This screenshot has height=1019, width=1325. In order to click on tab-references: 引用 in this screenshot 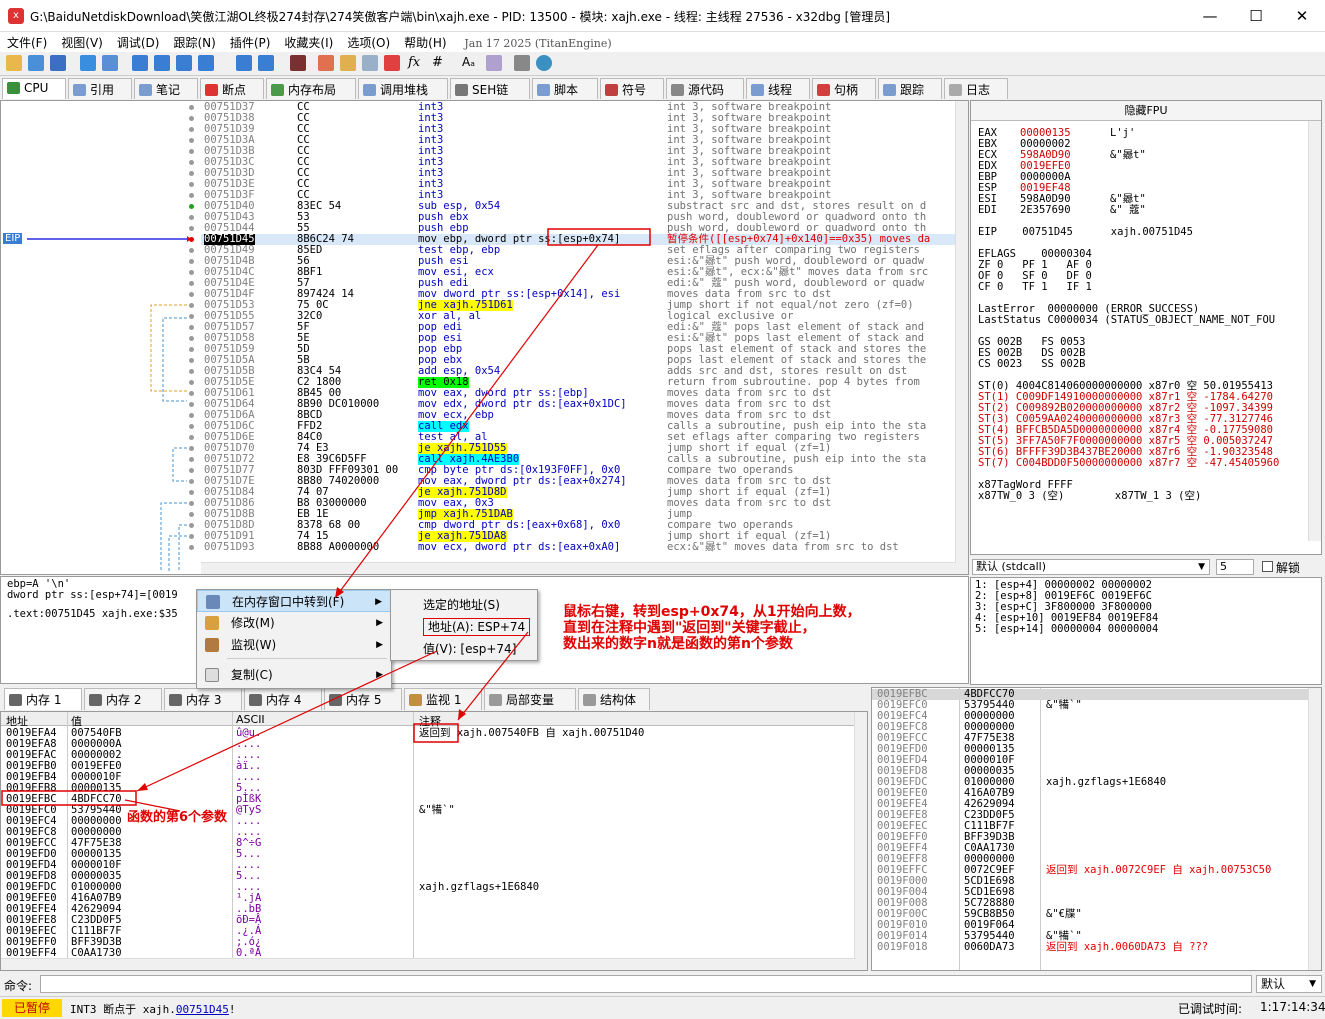, I will do `click(100, 88)`.